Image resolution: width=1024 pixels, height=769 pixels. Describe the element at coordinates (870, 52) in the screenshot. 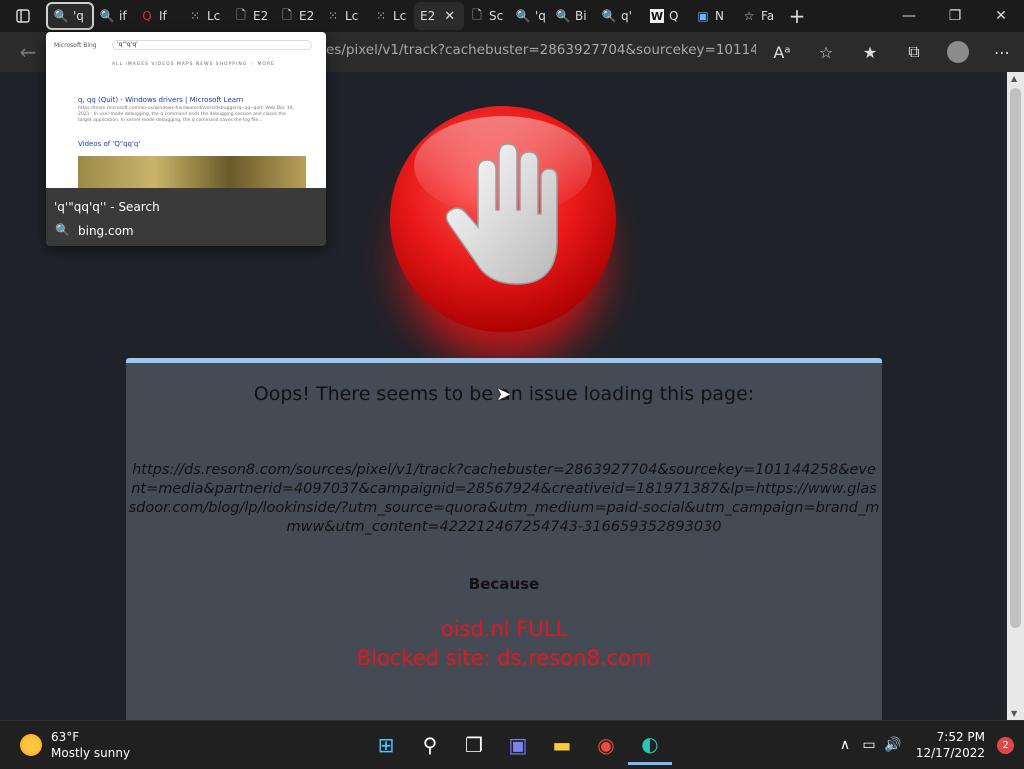

I see `favorites-icon: ★` at that location.